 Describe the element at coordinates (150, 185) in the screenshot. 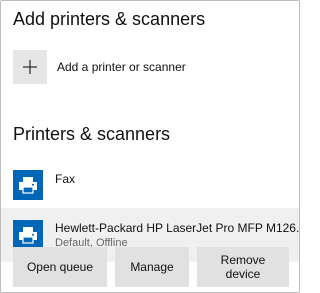

I see `printer-item-fax: Fax` at that location.